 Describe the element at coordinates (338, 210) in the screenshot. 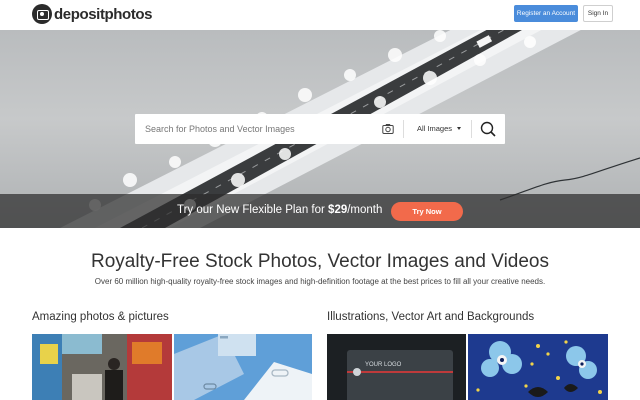

I see `promo-price: $29` at that location.